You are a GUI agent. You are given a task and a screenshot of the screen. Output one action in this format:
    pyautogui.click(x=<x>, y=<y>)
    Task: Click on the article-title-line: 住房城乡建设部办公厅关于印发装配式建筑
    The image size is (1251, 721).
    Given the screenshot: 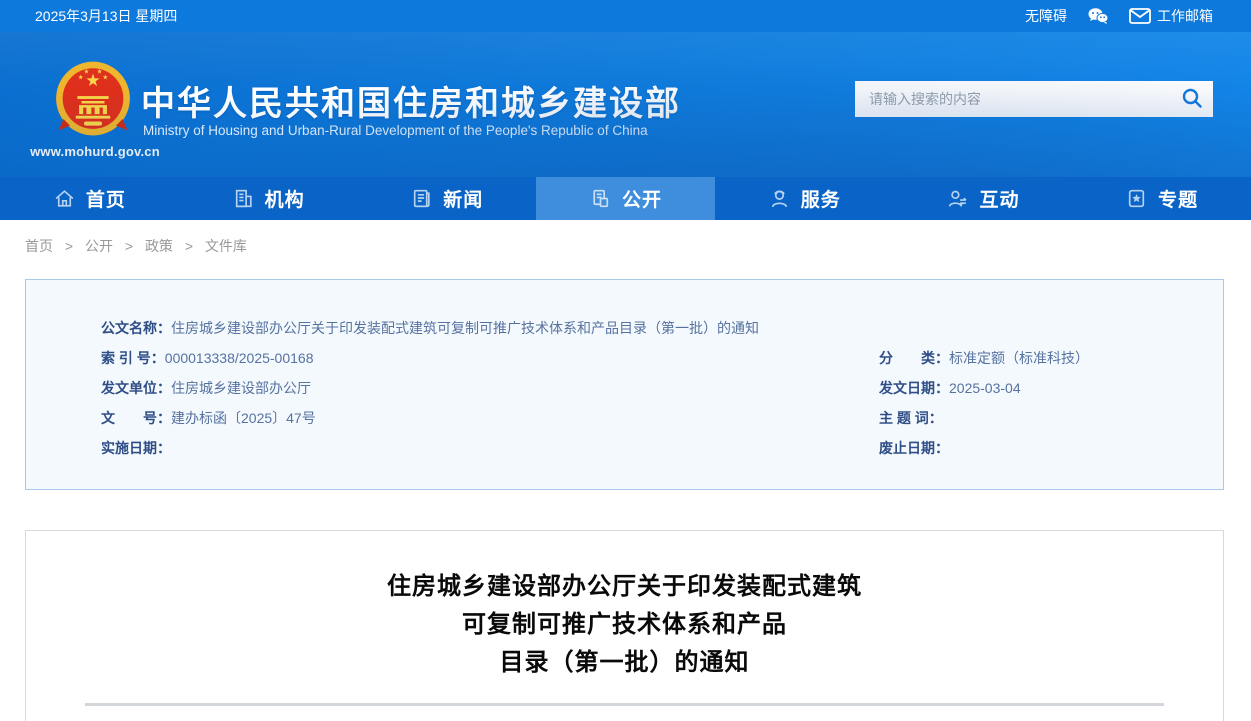 What is the action you would take?
    pyautogui.click(x=624, y=586)
    